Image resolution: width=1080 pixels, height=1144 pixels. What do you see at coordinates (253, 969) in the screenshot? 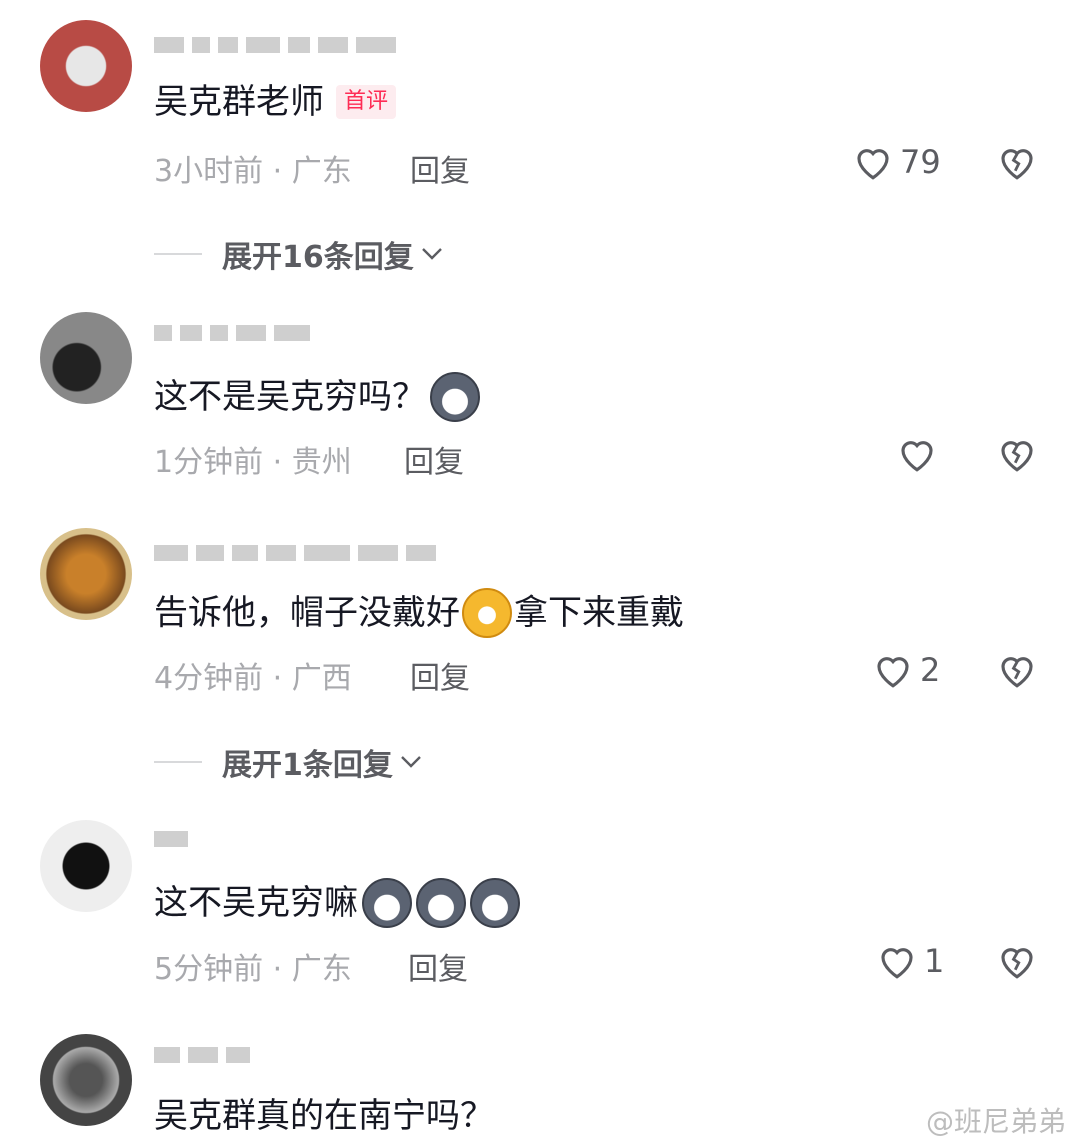
I see `comment-meta: 5分钟前 · 广东` at bounding box center [253, 969].